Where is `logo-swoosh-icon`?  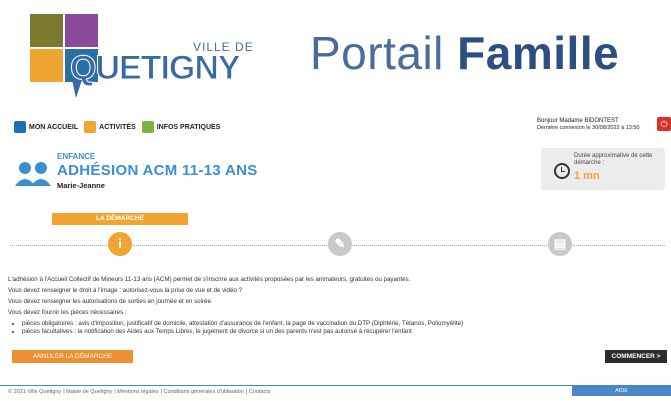
logo-swoosh-icon is located at coordinates (77, 89).